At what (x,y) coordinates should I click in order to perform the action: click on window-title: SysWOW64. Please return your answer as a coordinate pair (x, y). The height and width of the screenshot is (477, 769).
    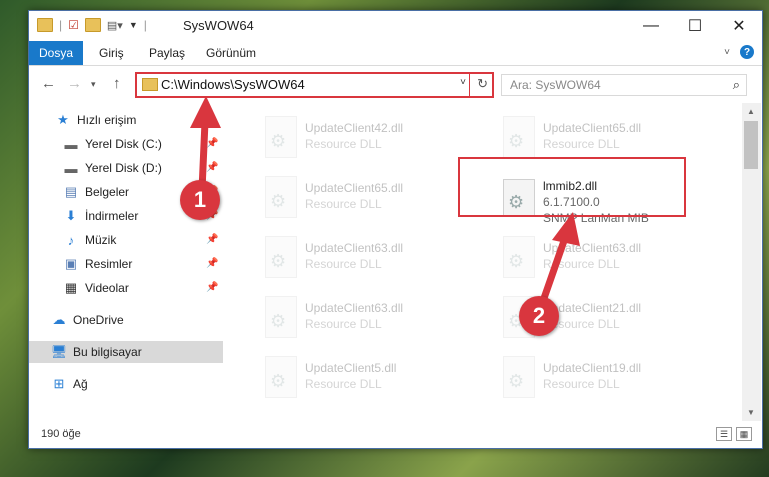
    Looking at the image, I should click on (218, 25).